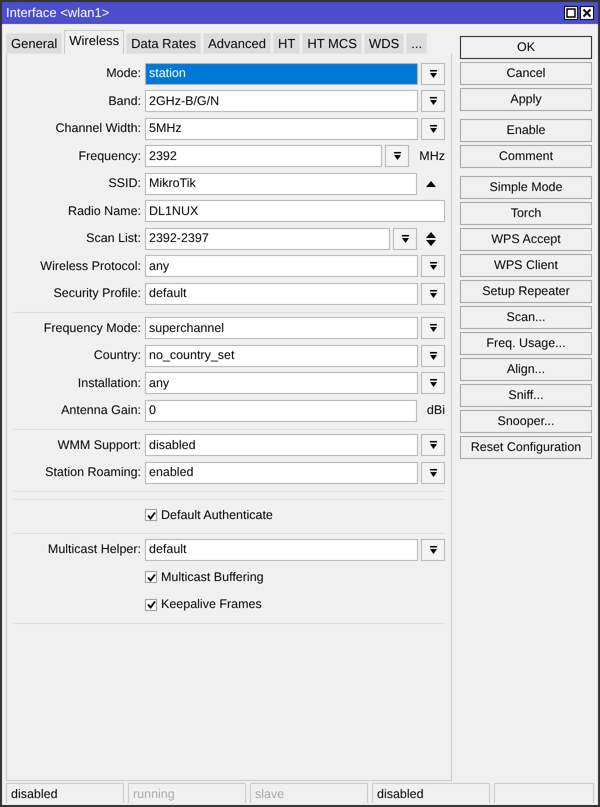 Image resolution: width=600 pixels, height=807 pixels. Describe the element at coordinates (101, 411) in the screenshot. I see `field-label: Antenna Gain:` at that location.